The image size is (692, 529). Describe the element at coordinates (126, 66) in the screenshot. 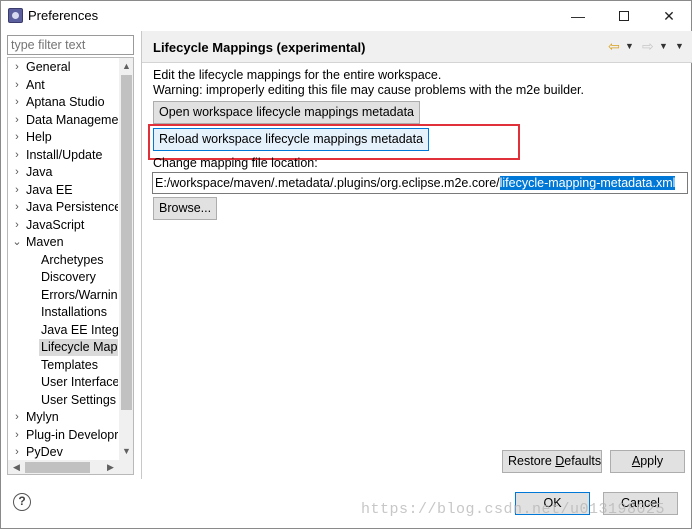

I see `scroll-up-icon: ▲` at that location.